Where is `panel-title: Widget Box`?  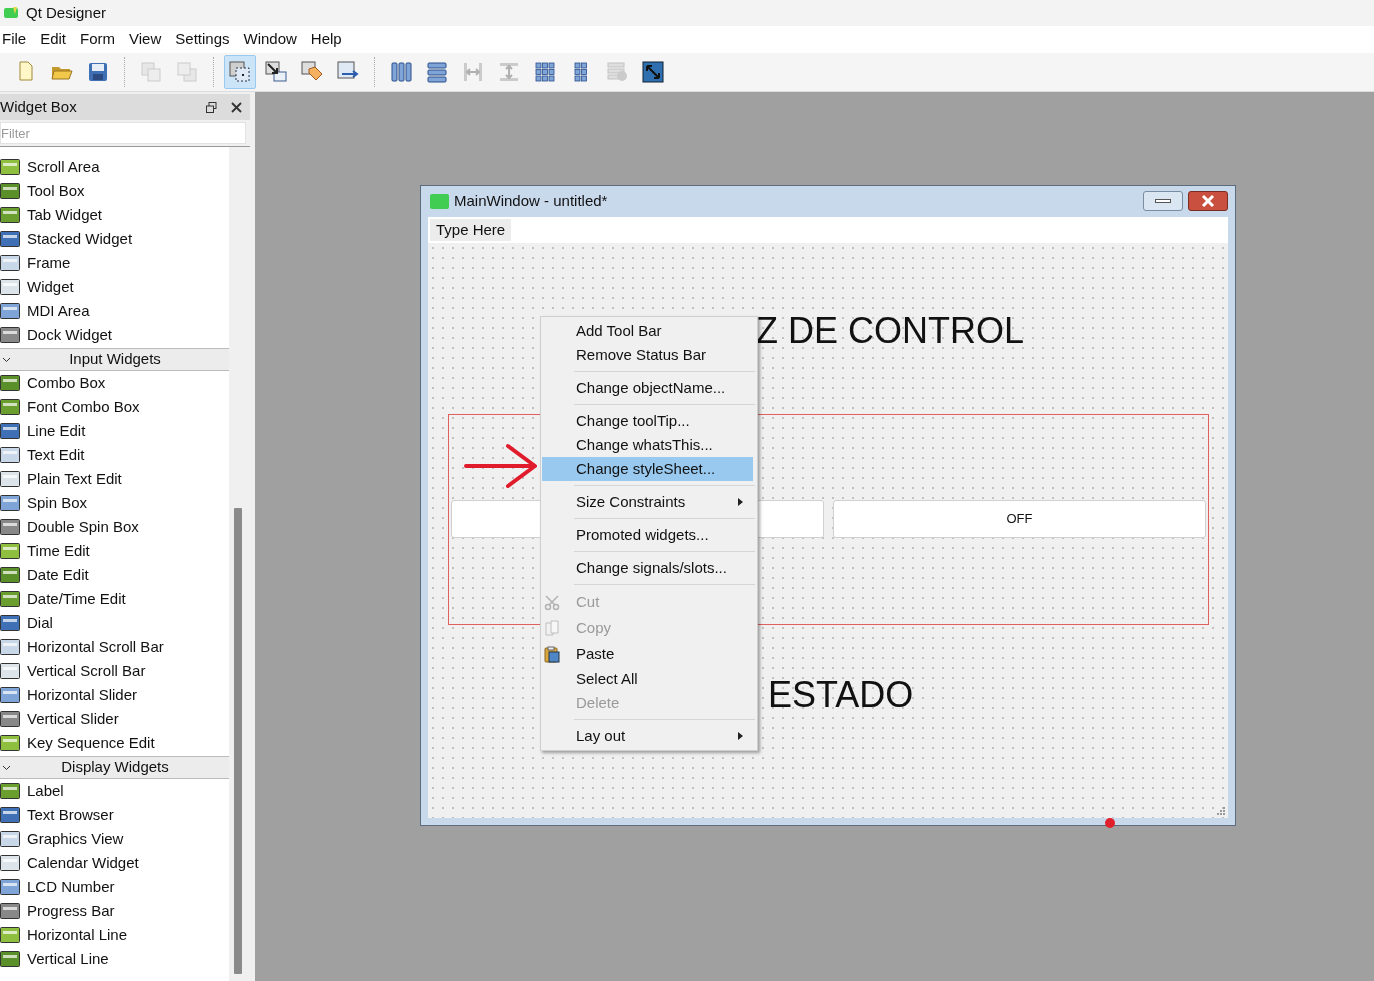 panel-title: Widget Box is located at coordinates (39, 106).